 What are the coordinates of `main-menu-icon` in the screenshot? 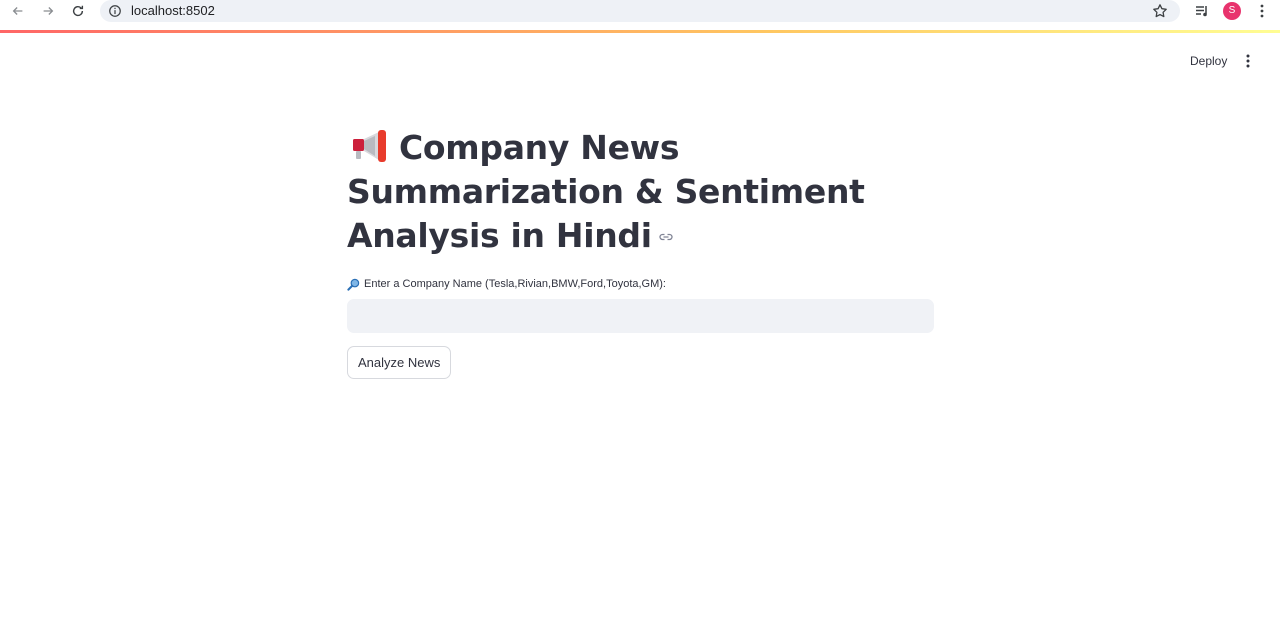 It's located at (1248, 61).